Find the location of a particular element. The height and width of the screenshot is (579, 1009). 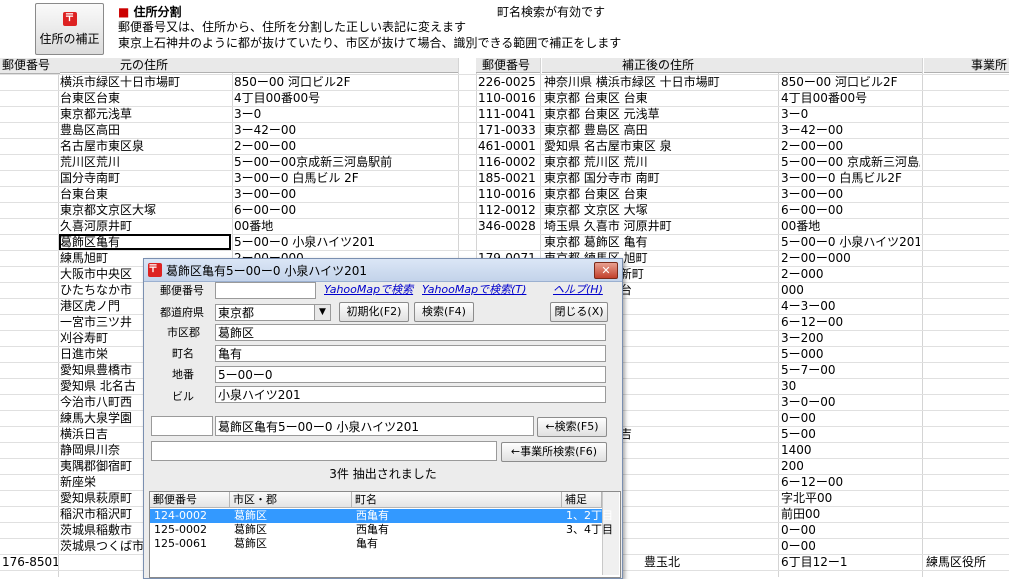

original-address-cell: 豊島区高田 is located at coordinates (145, 130).